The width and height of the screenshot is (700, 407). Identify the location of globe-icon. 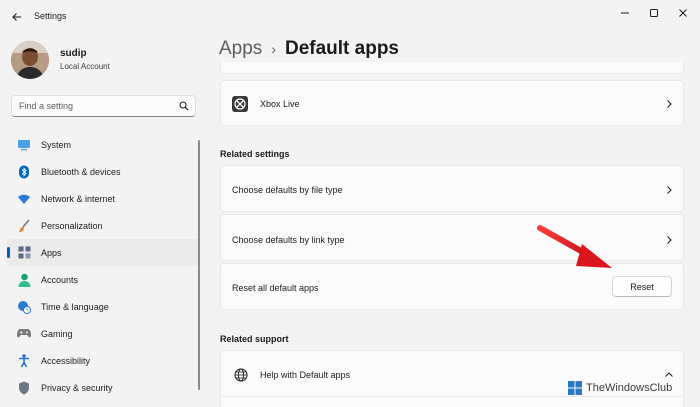
(241, 375).